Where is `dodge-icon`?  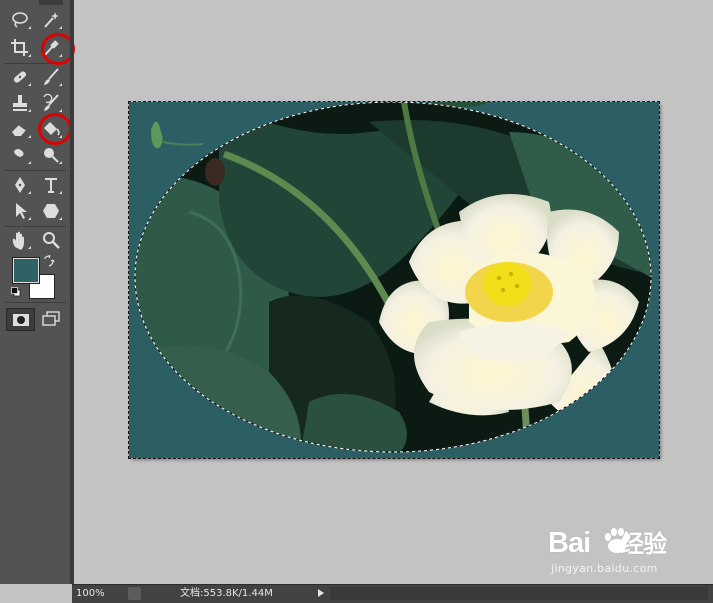 dodge-icon is located at coordinates (51, 155).